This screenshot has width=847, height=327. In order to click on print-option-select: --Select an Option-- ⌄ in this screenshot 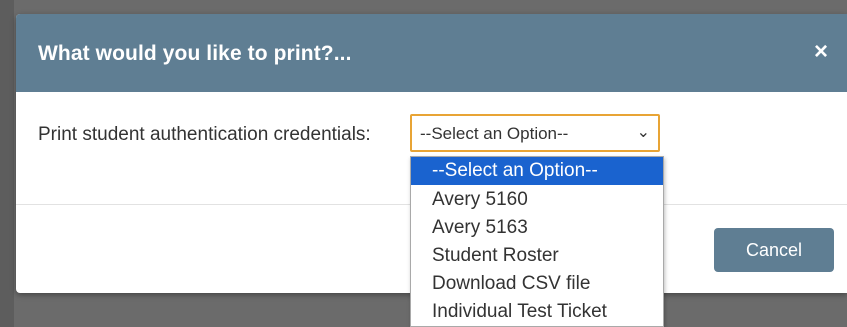, I will do `click(535, 133)`.